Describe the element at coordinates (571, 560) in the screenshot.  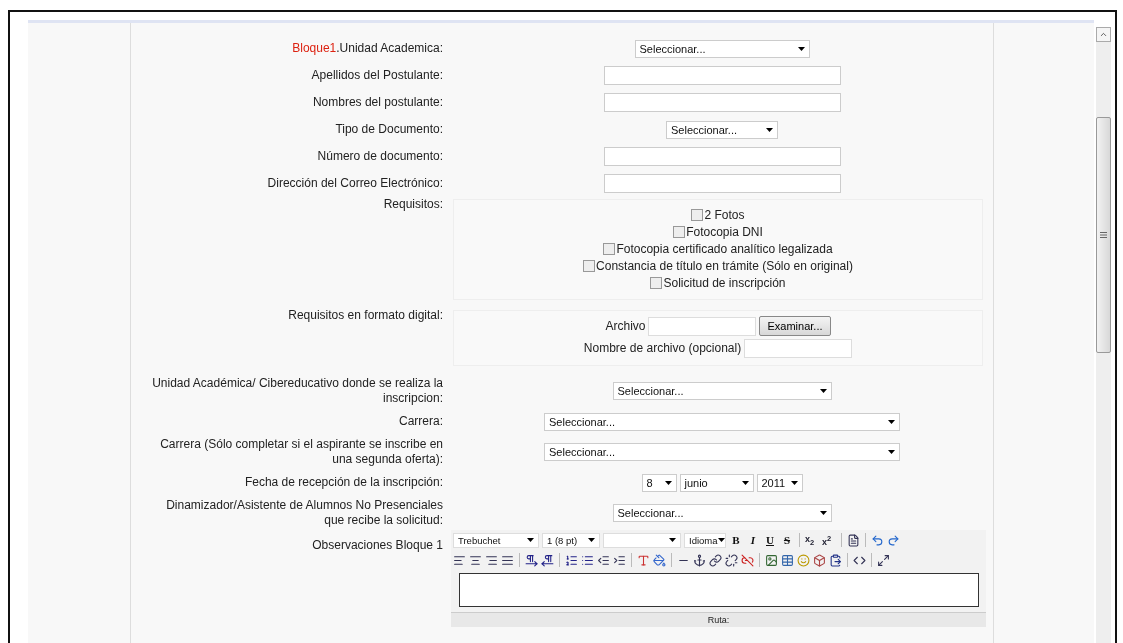
I see `numbered-list-icon` at that location.